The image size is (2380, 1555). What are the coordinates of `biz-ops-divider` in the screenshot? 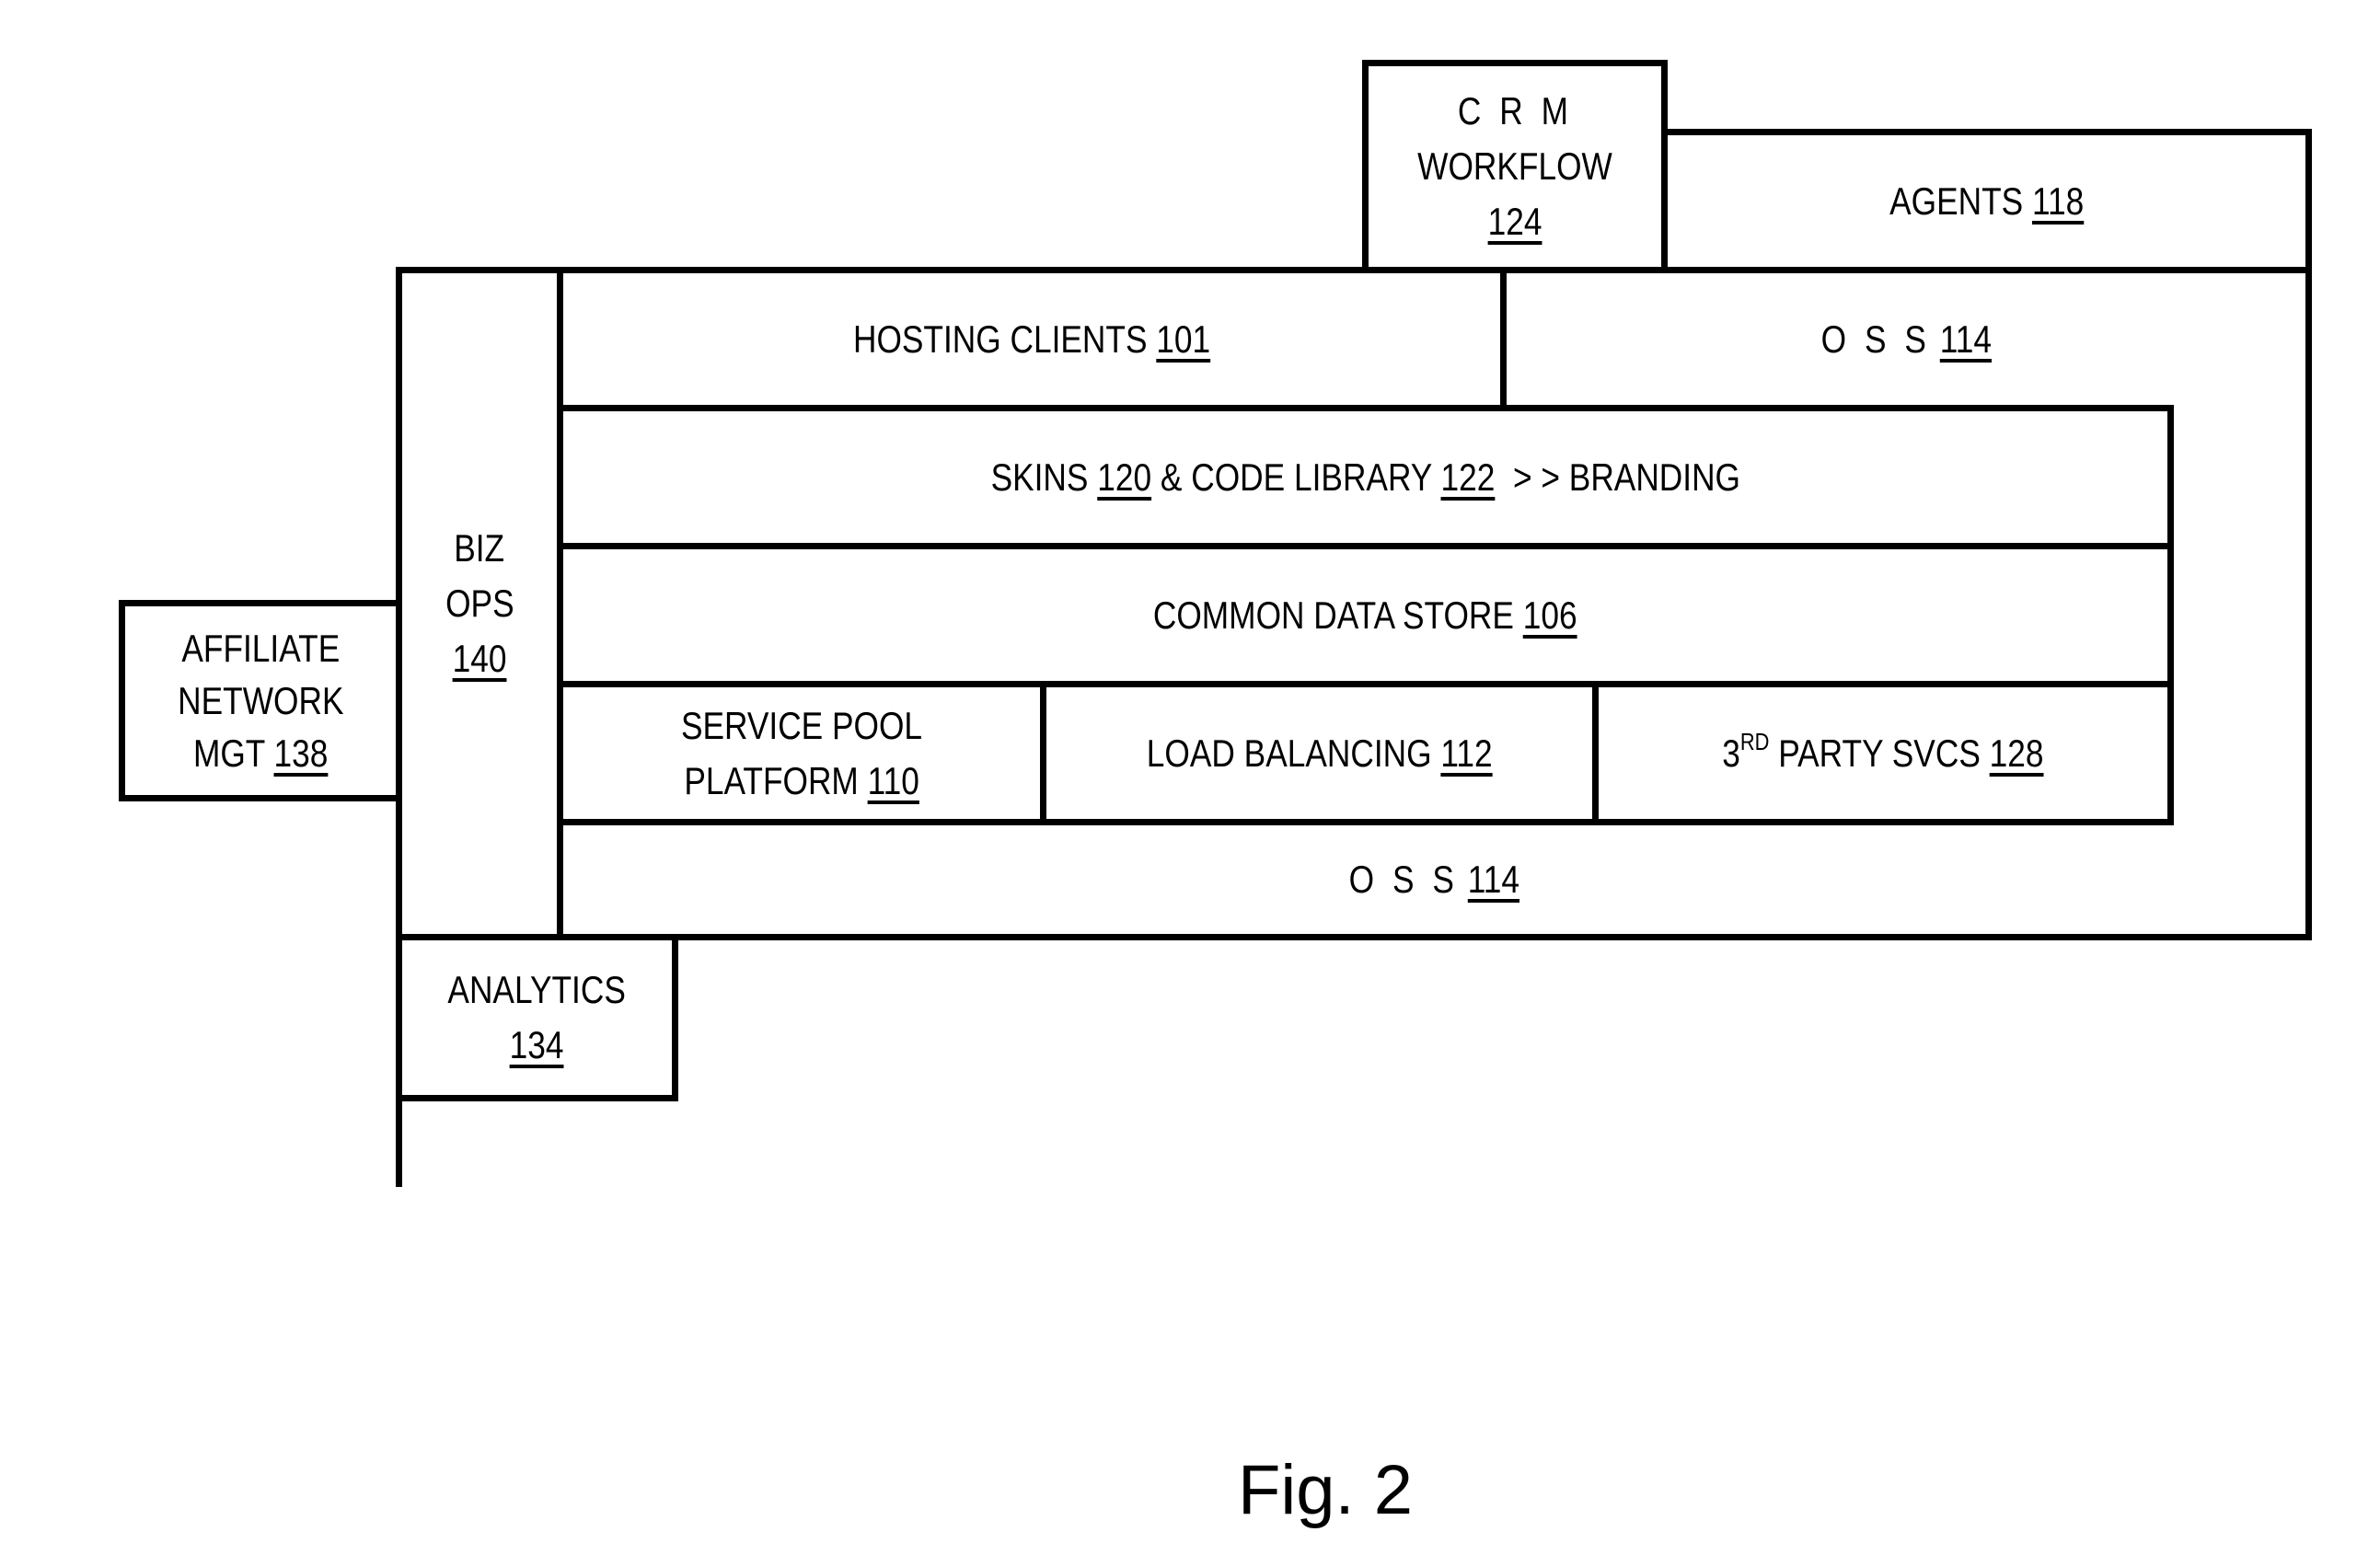 It's located at (560, 604).